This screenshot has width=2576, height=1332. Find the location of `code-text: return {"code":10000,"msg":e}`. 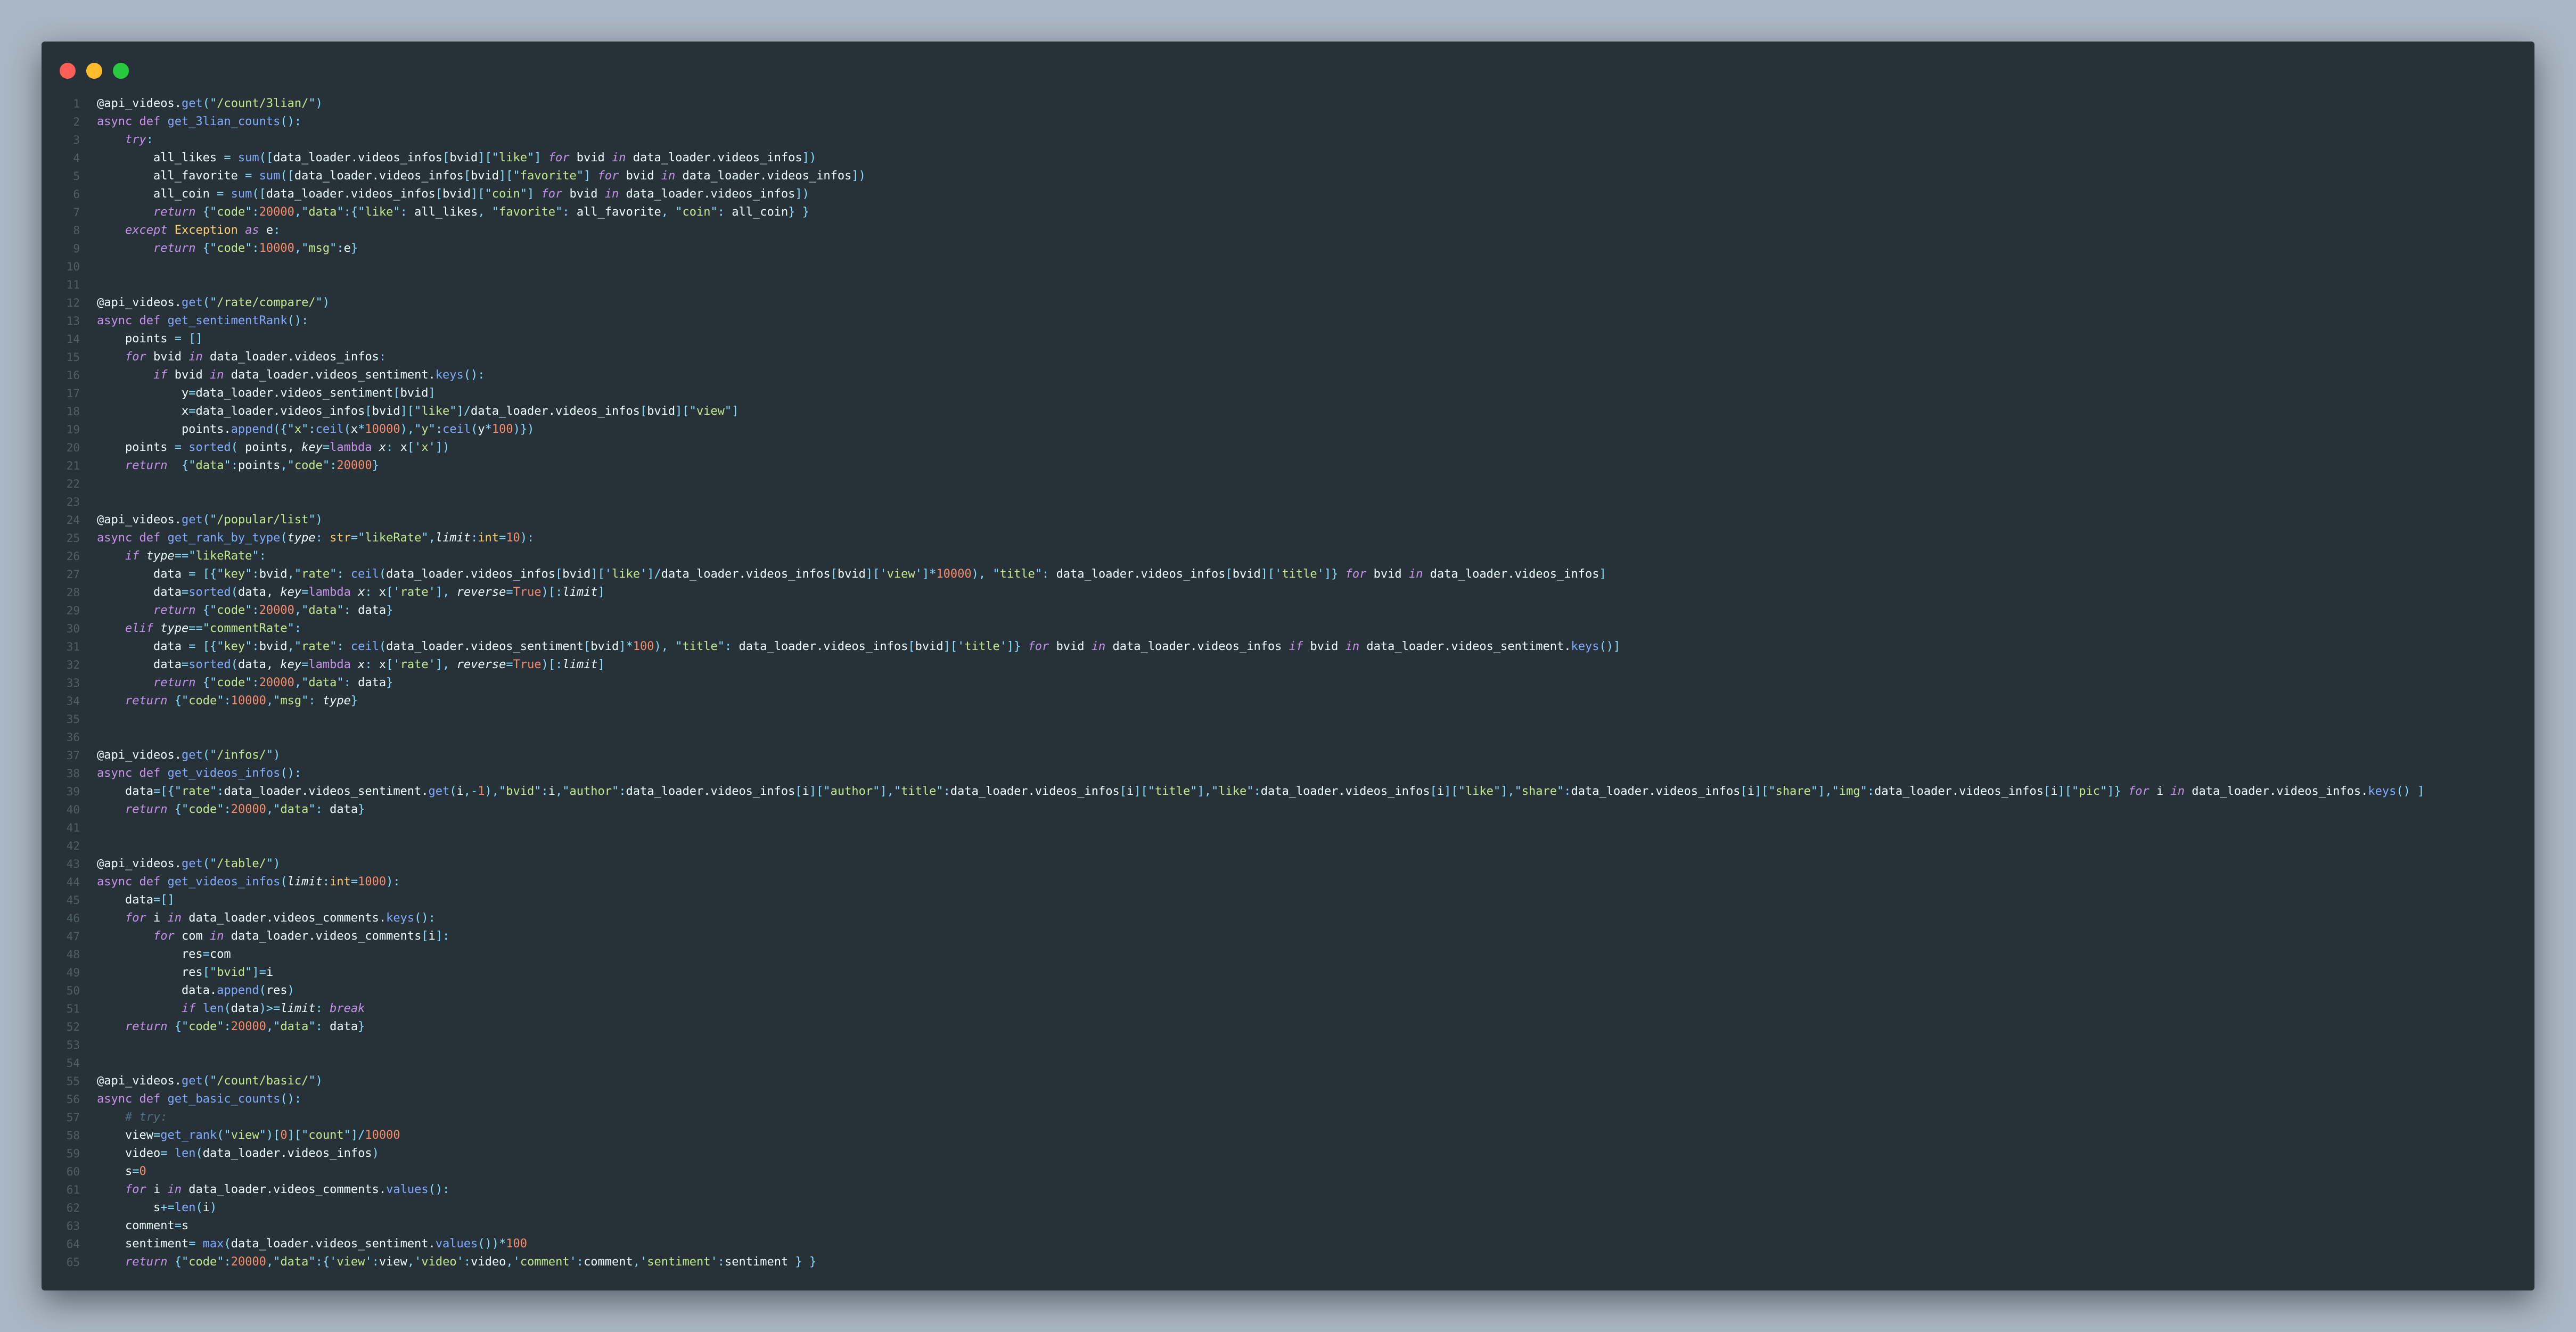

code-text: return {"code":10000,"msg":e} is located at coordinates (227, 249).